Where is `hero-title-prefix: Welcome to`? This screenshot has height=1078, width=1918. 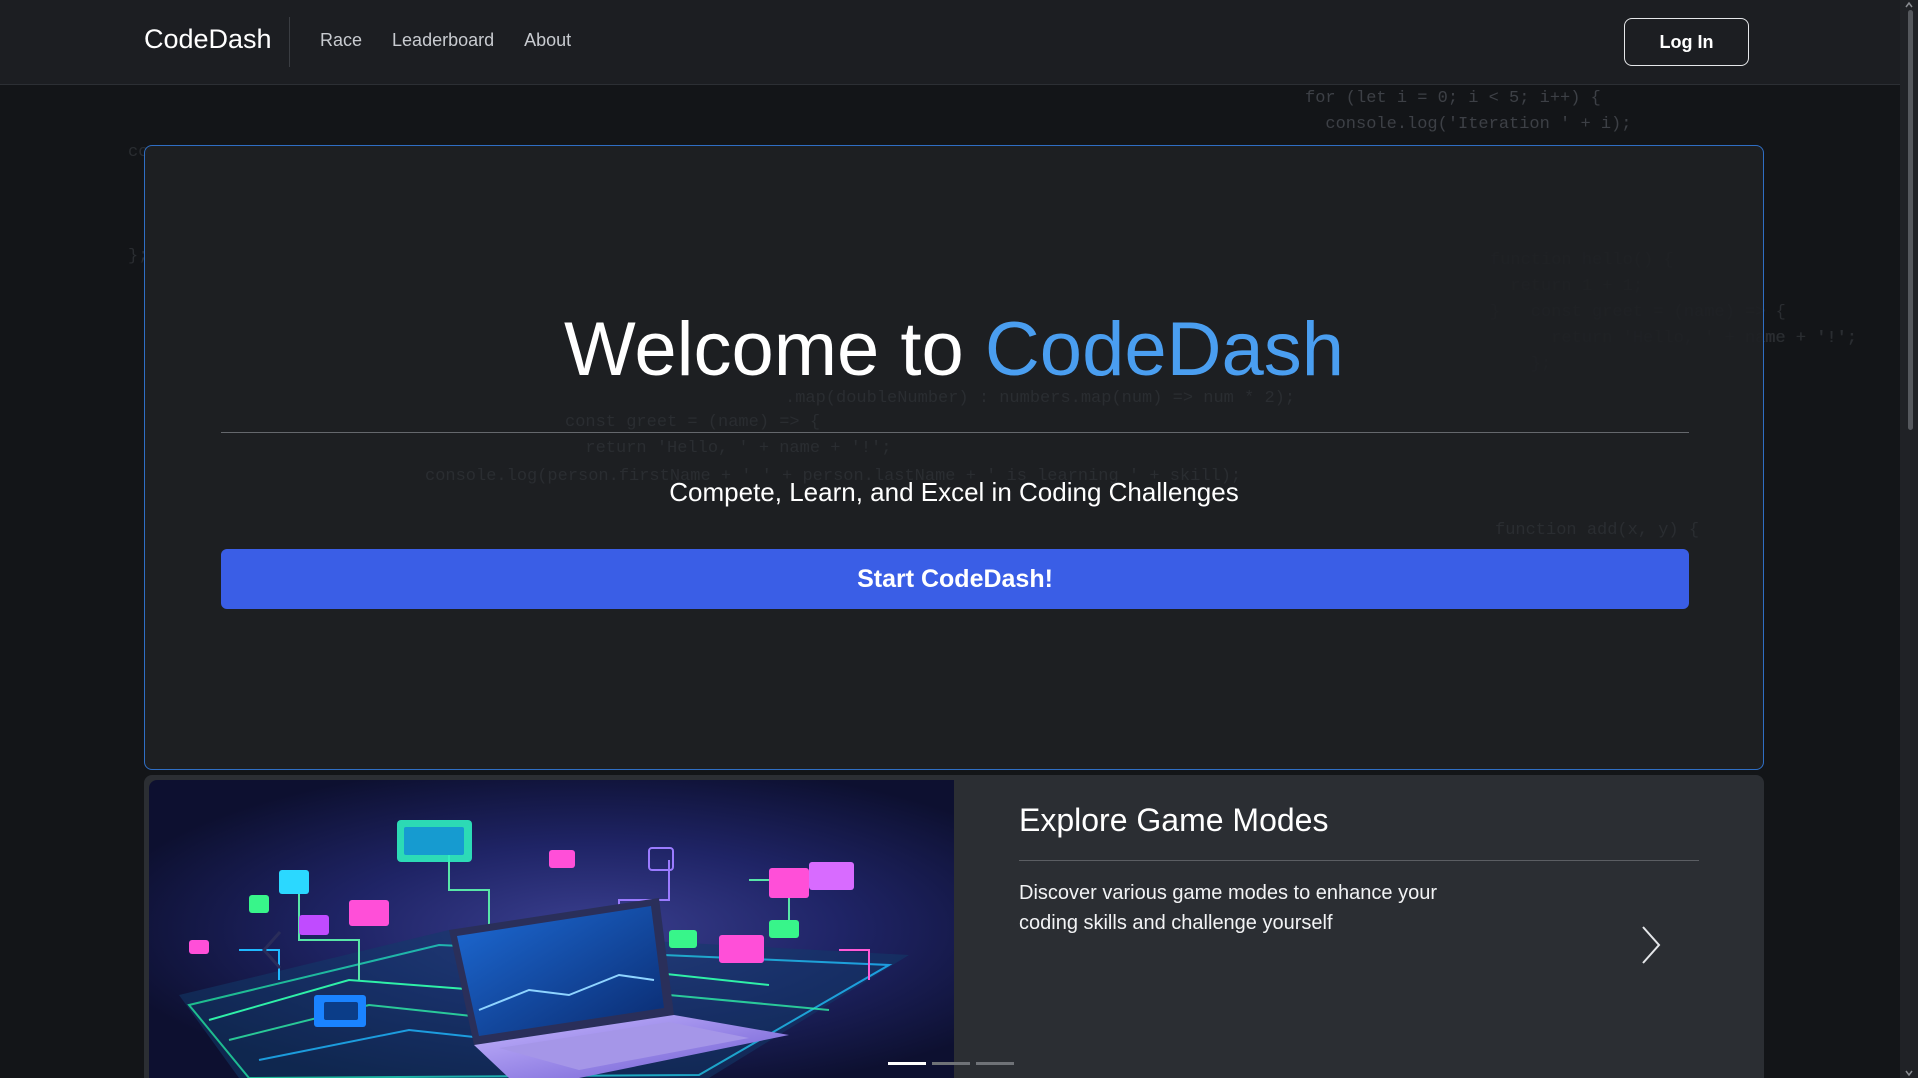 hero-title-prefix: Welcome to is located at coordinates (774, 349).